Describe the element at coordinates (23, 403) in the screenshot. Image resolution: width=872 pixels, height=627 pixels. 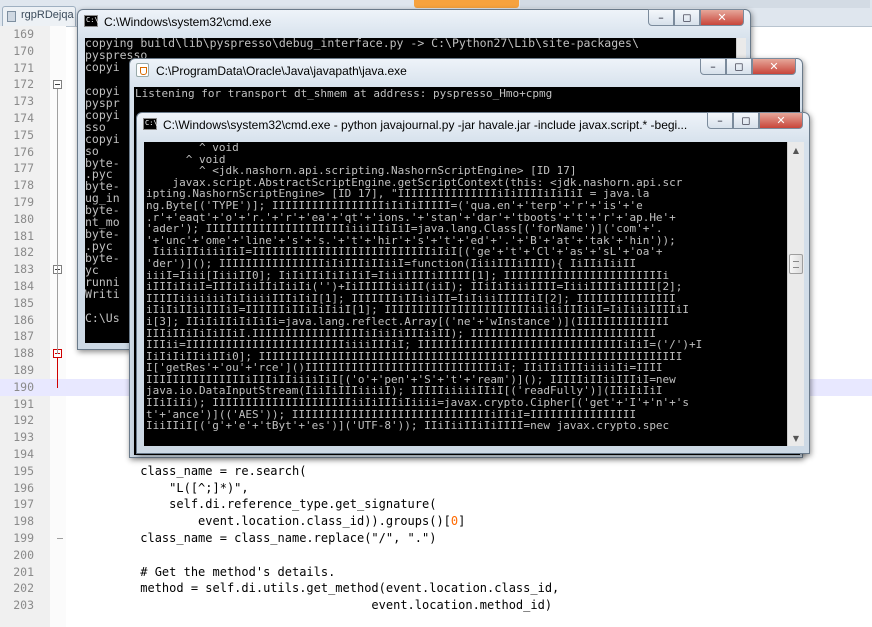
I see `line-number: 191` at that location.